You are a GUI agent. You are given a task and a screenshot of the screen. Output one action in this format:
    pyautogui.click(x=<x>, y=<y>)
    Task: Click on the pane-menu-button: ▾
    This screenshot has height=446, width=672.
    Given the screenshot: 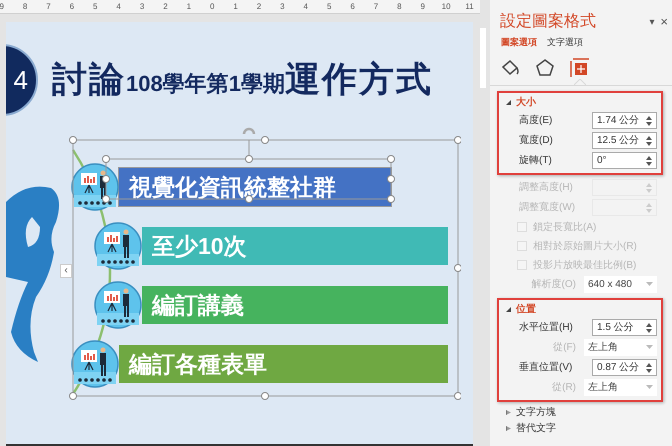 What is the action you would take?
    pyautogui.click(x=651, y=22)
    